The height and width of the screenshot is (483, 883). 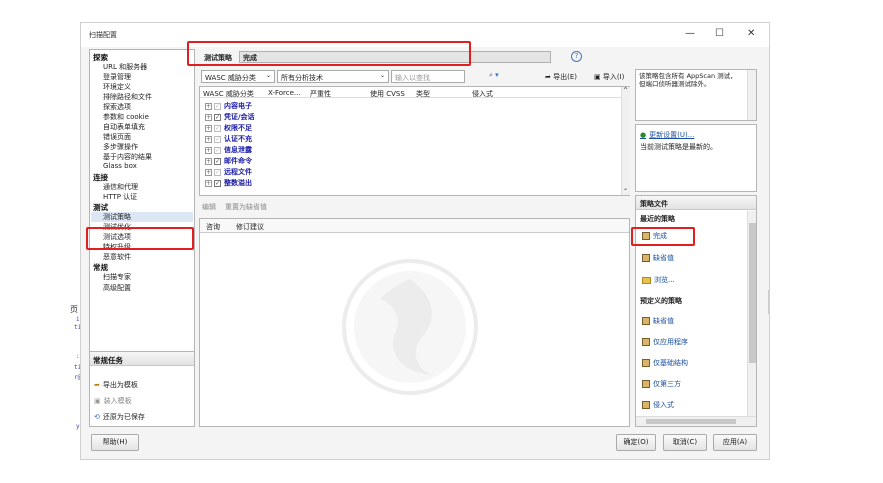 What do you see at coordinates (228, 94) in the screenshot?
I see `column-header: WASC 威胁分类` at bounding box center [228, 94].